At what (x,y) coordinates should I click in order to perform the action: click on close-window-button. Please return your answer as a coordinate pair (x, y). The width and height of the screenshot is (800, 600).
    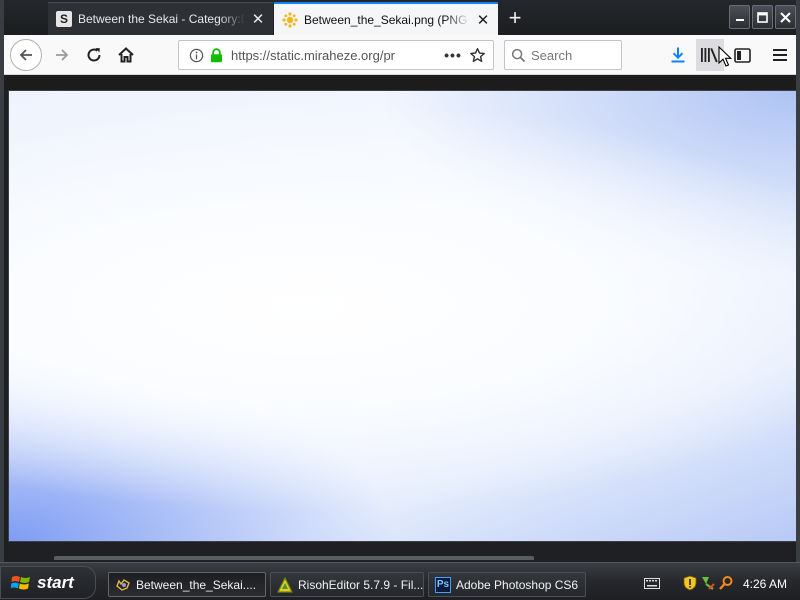
    Looking at the image, I should click on (785, 17).